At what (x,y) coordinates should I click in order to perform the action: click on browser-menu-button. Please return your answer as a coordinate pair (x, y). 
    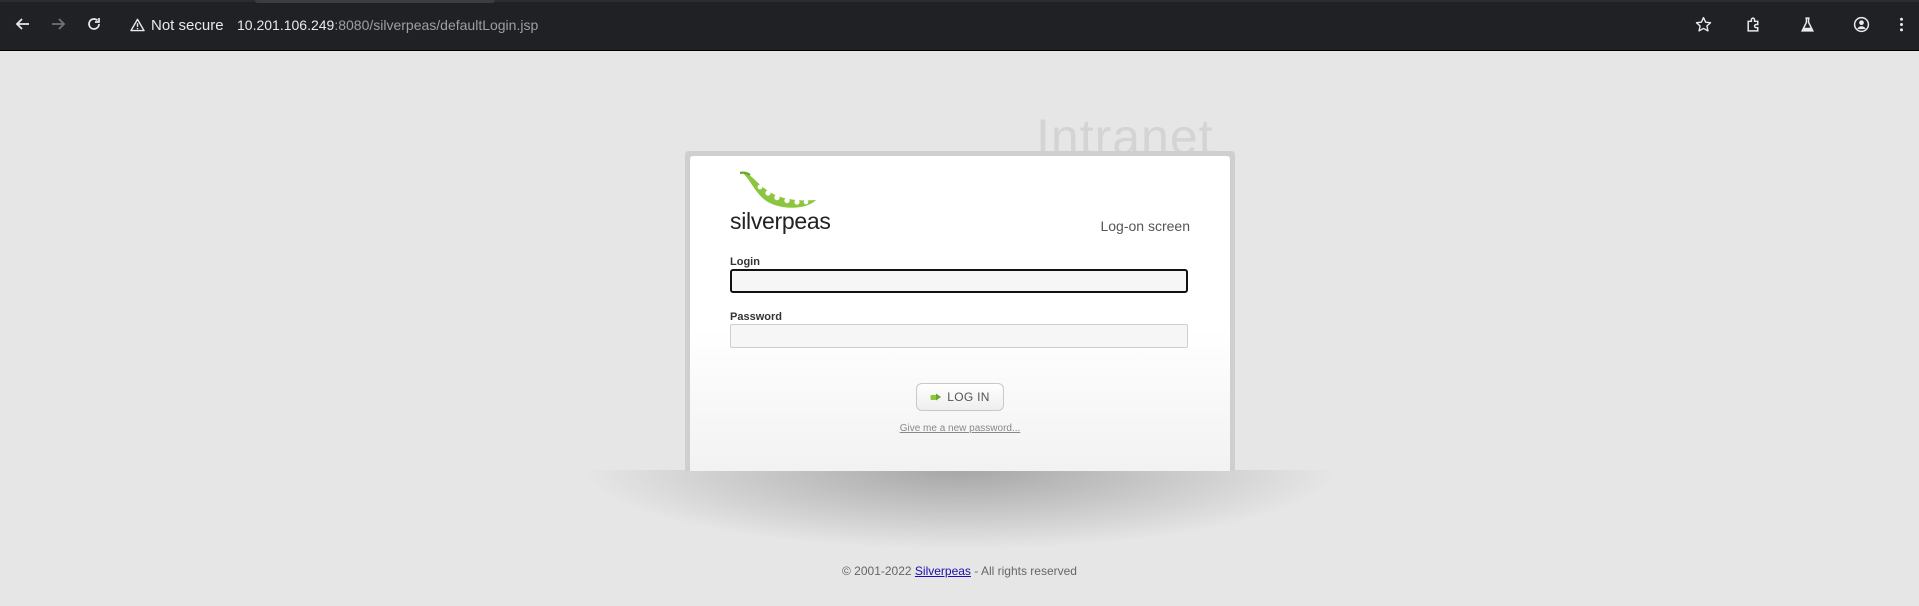
    Looking at the image, I should click on (1901, 24).